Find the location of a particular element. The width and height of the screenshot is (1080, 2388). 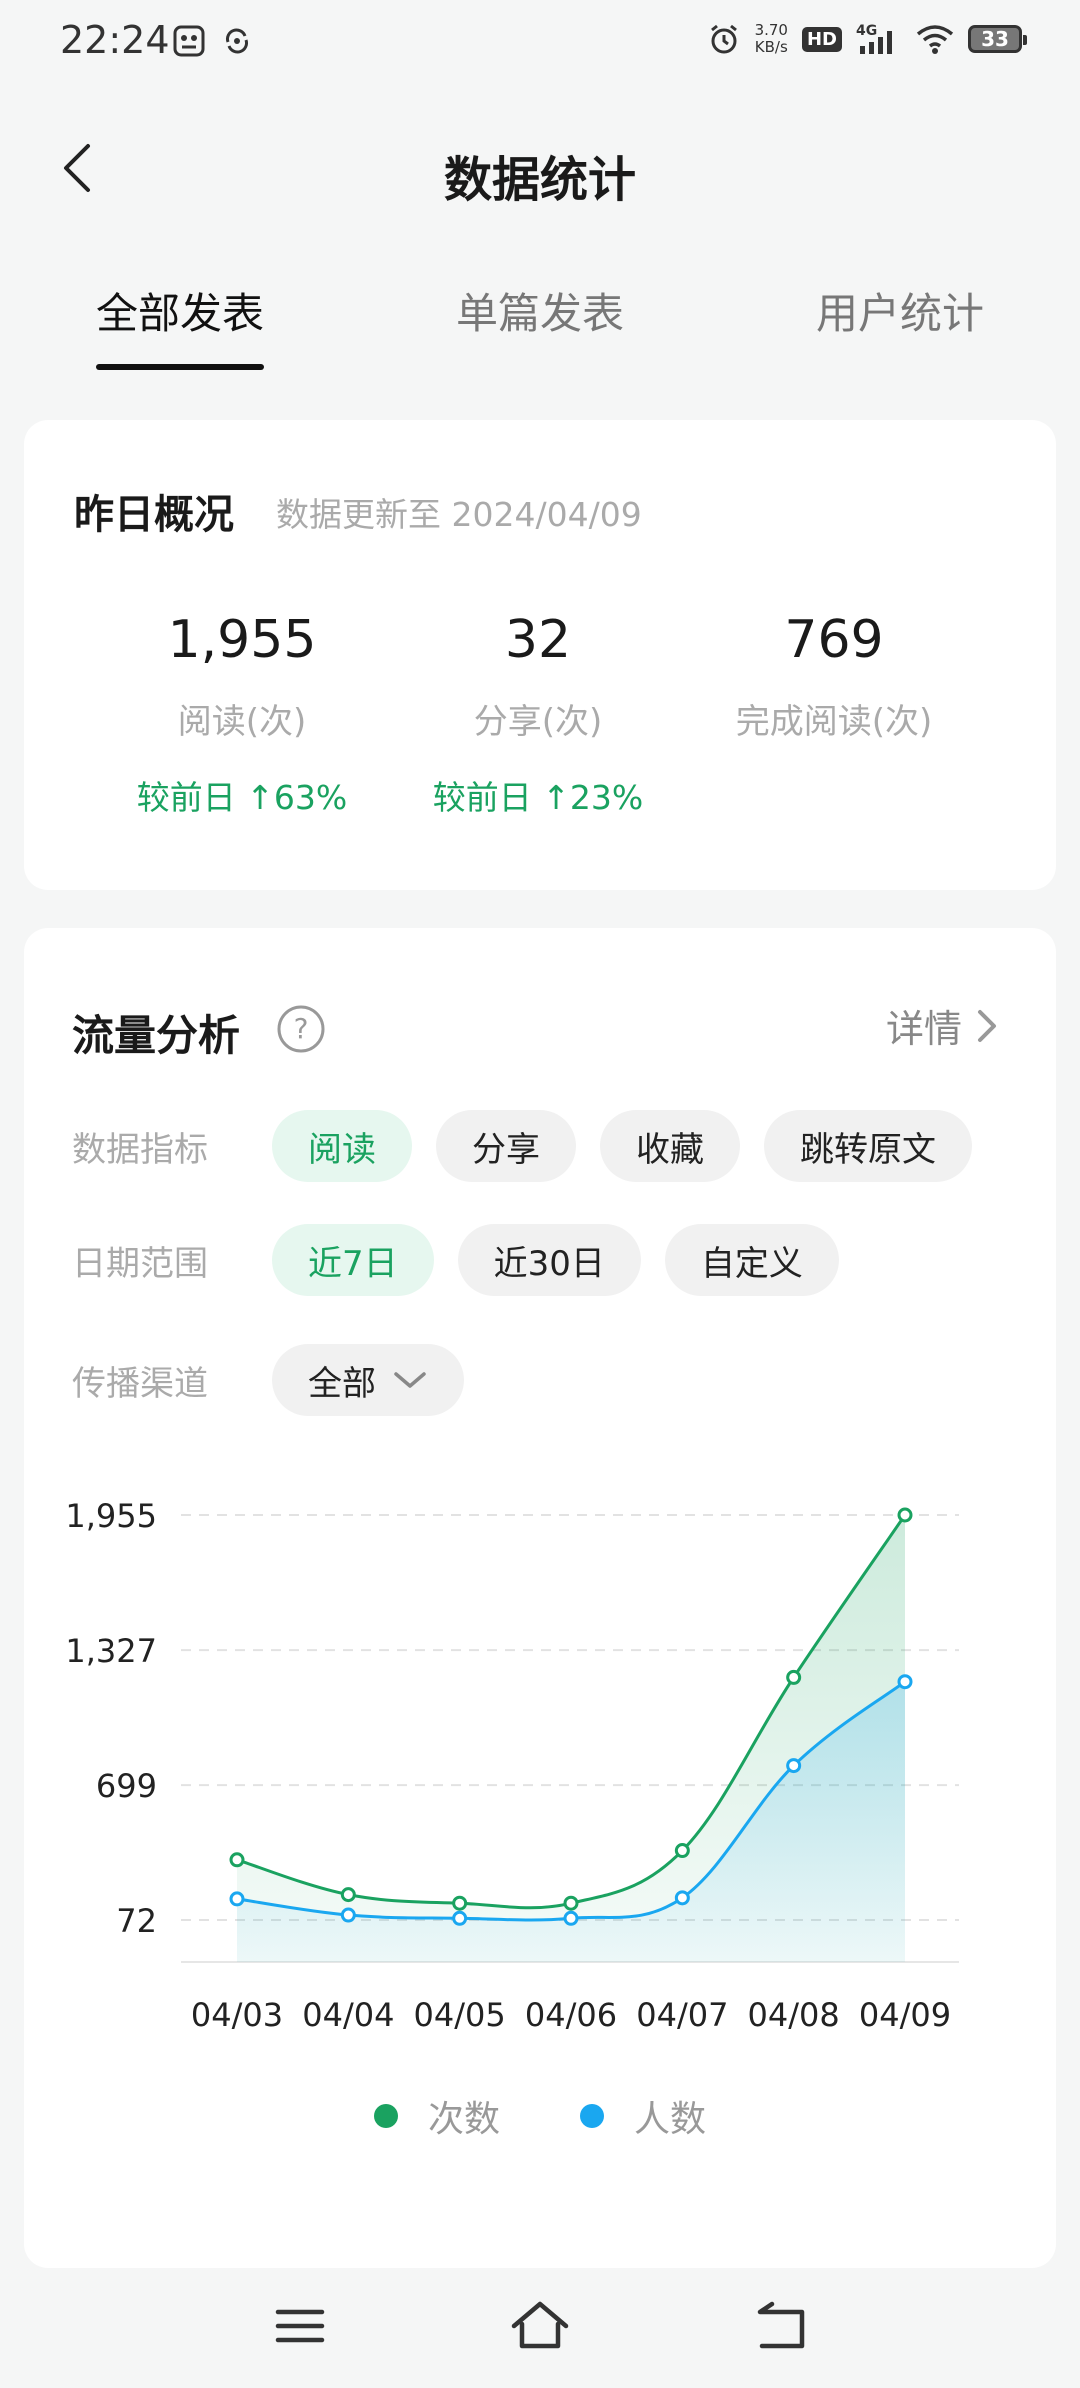

y-tick-label: 1,327 is located at coordinates (111, 1651).